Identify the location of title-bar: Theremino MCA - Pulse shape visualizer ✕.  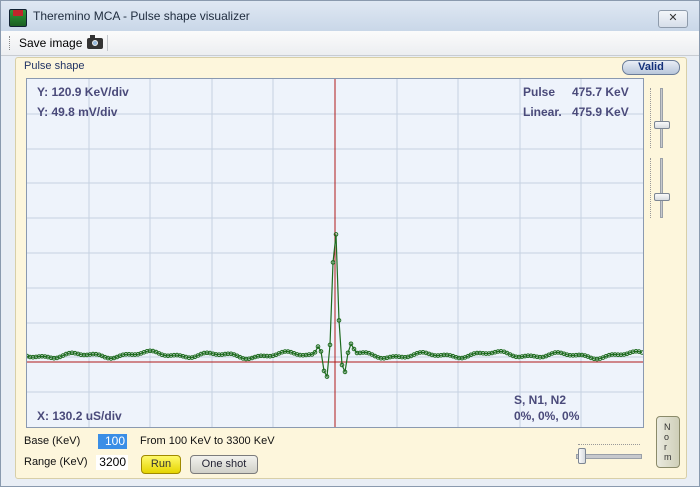
(350, 16).